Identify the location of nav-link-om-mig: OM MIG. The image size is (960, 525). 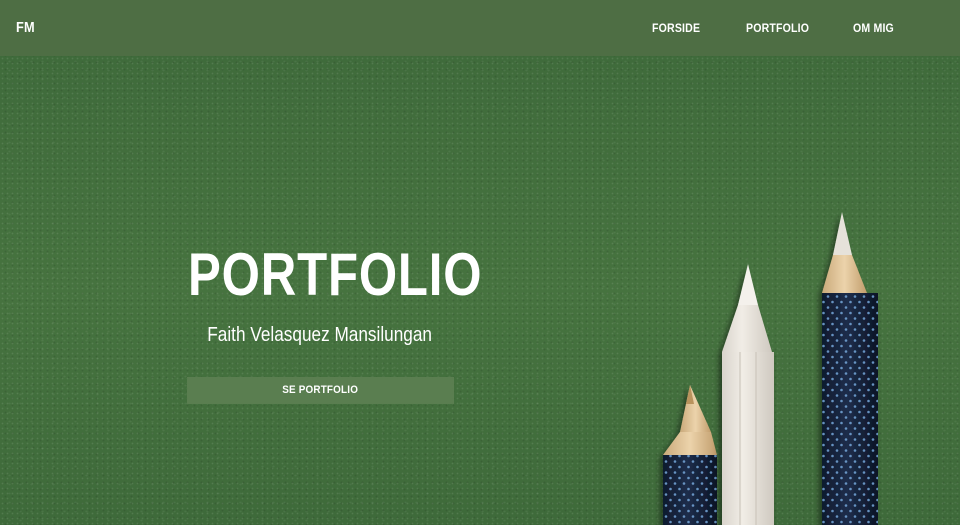
(873, 28).